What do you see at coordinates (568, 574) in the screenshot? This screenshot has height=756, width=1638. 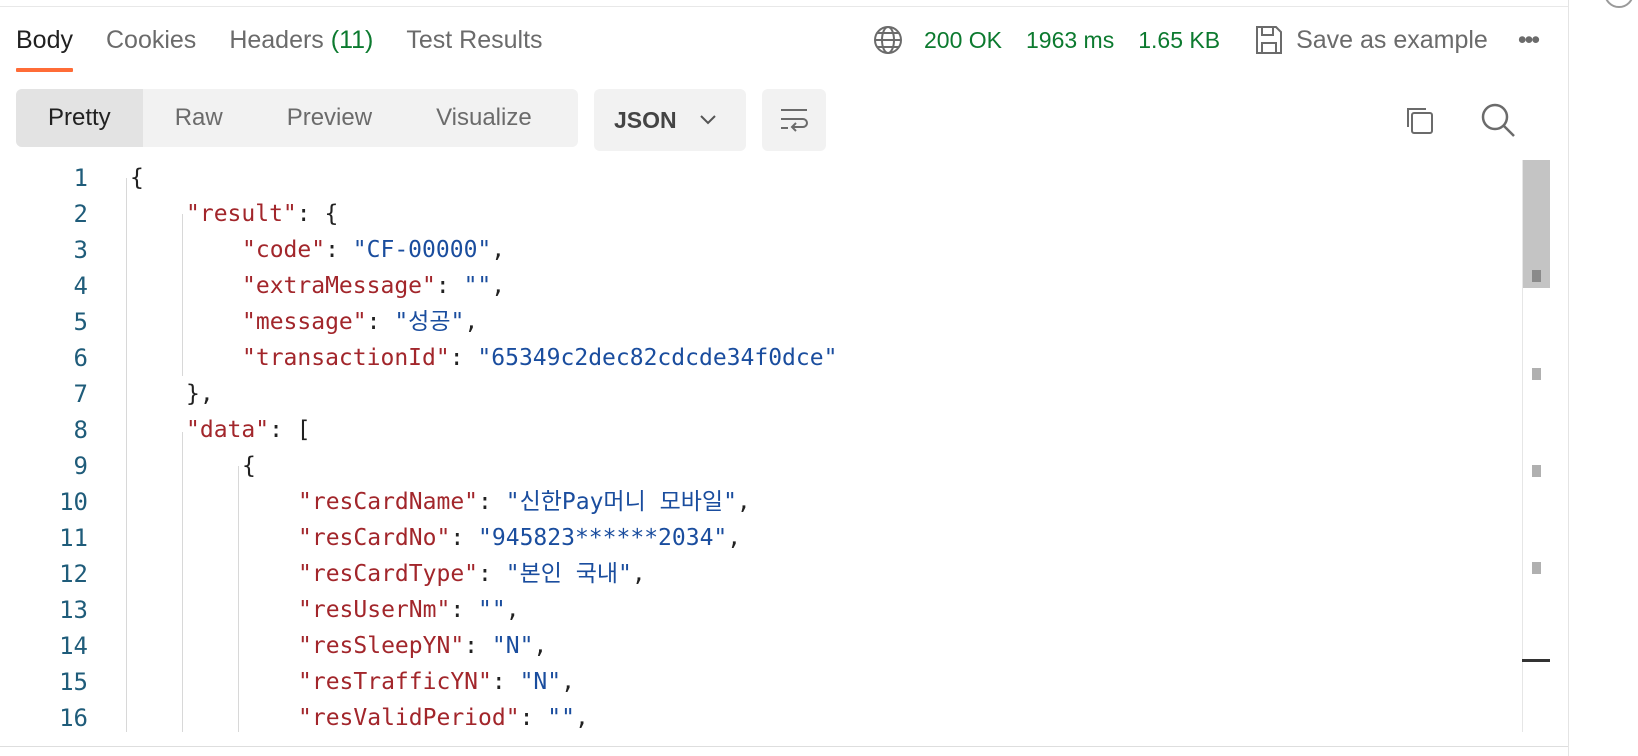 I see `json-string: "본인 국내"` at bounding box center [568, 574].